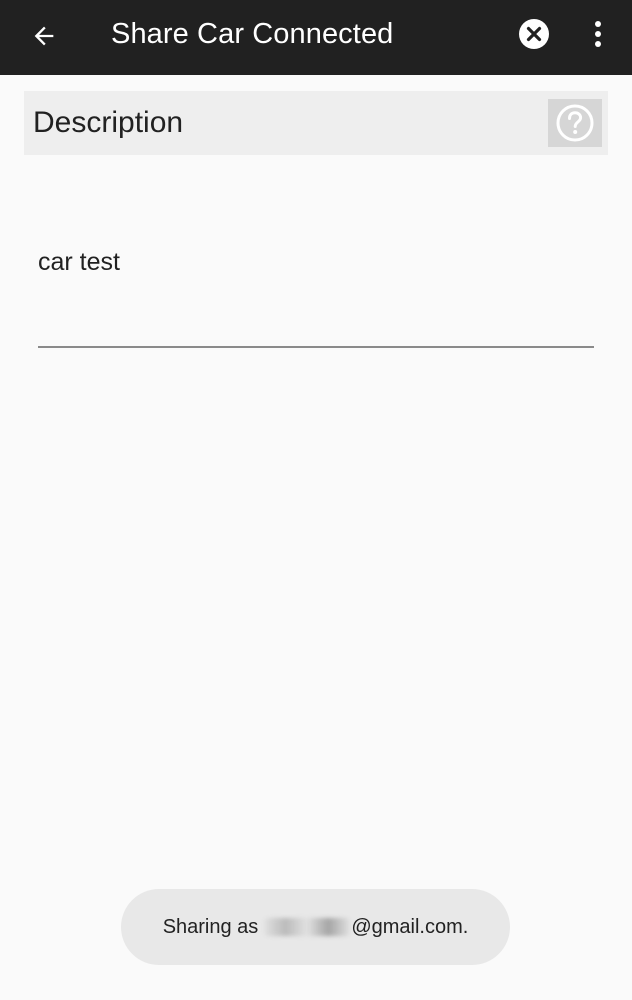  What do you see at coordinates (410, 926) in the screenshot?
I see `toast-suffix: @gmail.com.` at bounding box center [410, 926].